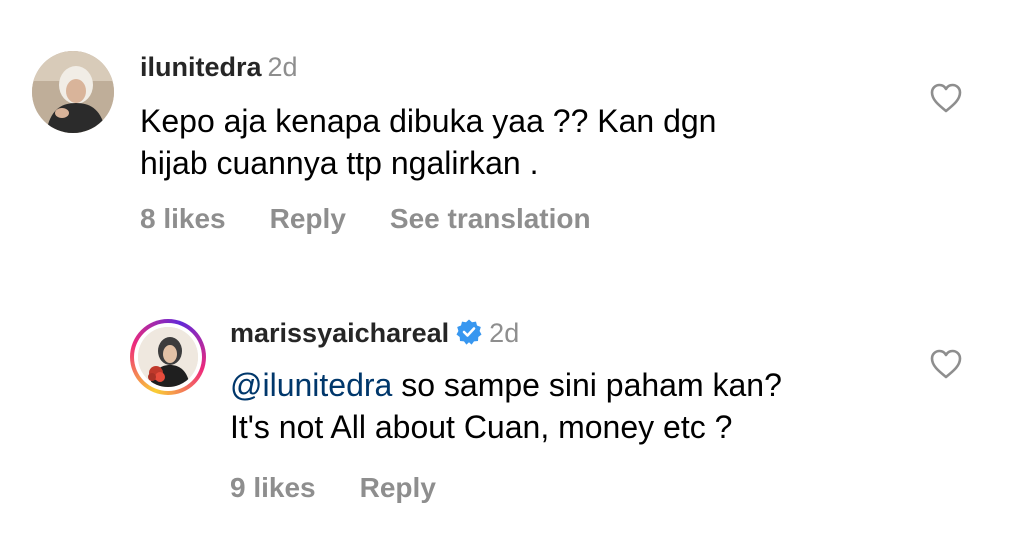 This screenshot has width=1024, height=560. I want to click on comment-text-line: @ilunitedra so sampe sini paham kan?, so click(580, 385).